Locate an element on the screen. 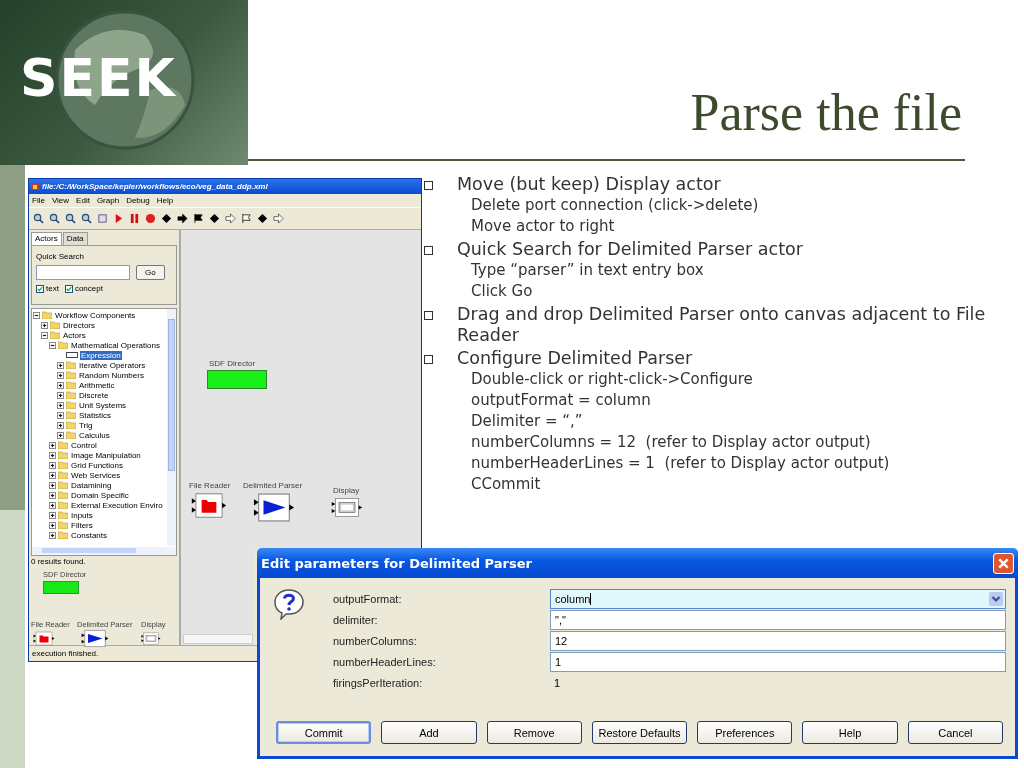 The image size is (1024, 768). dialog-button: Restore Defaults is located at coordinates (639, 732).